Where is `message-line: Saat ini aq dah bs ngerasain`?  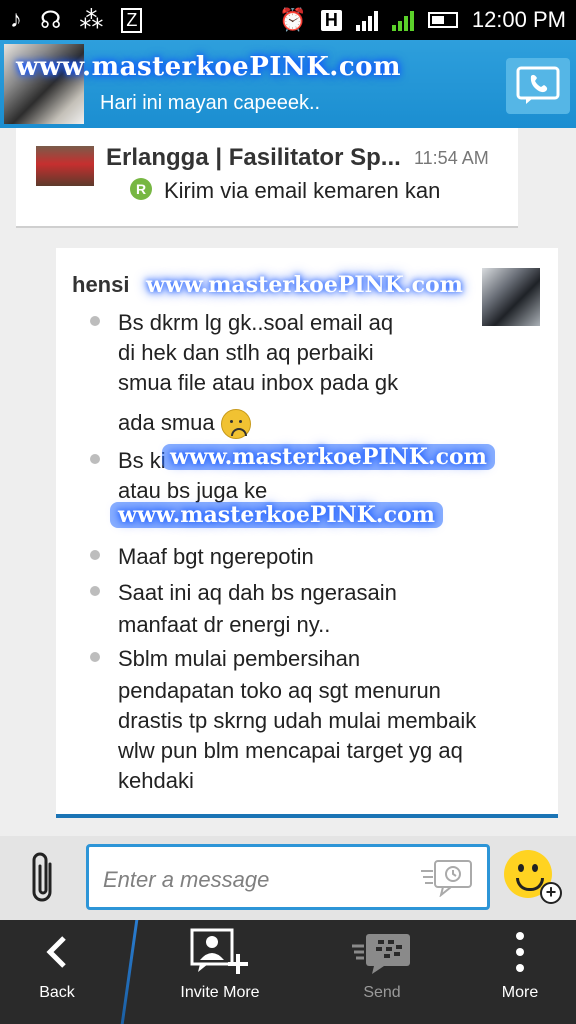
message-line: Saat ini aq dah bs ngerasain is located at coordinates (257, 592).